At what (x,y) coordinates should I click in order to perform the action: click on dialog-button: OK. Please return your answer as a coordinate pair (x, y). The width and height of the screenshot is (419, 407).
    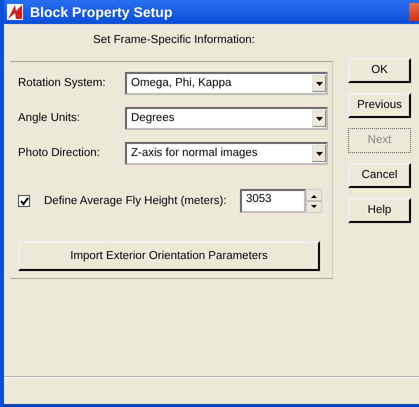
    Looking at the image, I should click on (379, 70).